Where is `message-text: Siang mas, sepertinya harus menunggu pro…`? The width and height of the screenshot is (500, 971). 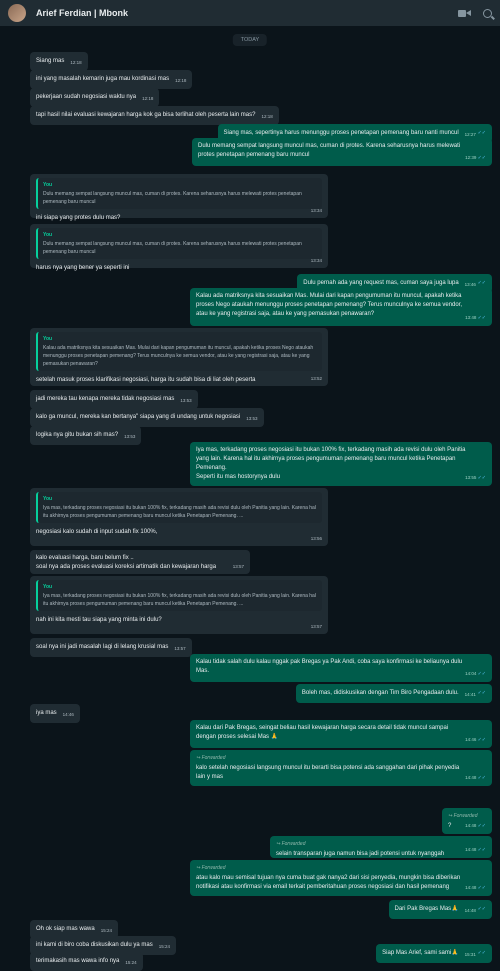
message-text: Siang mas, sepertinya harus menunggu pro… is located at coordinates (341, 133).